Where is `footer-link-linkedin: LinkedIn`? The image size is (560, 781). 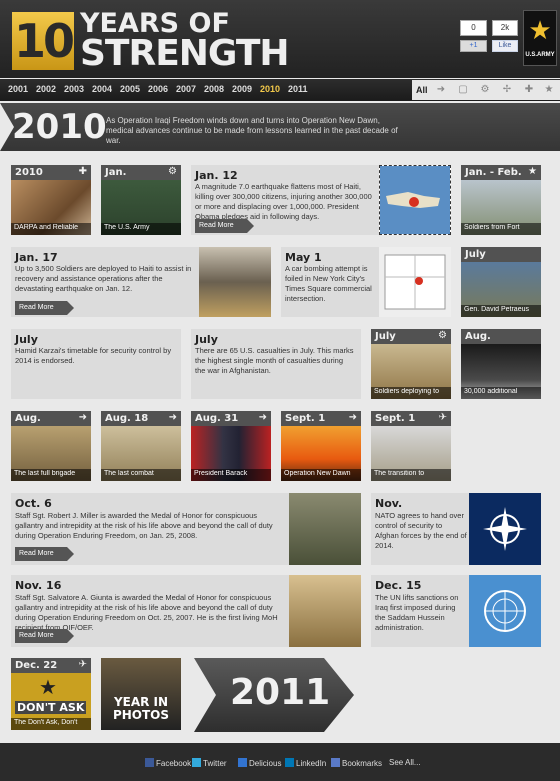
footer-link-linkedin: LinkedIn is located at coordinates (305, 763).